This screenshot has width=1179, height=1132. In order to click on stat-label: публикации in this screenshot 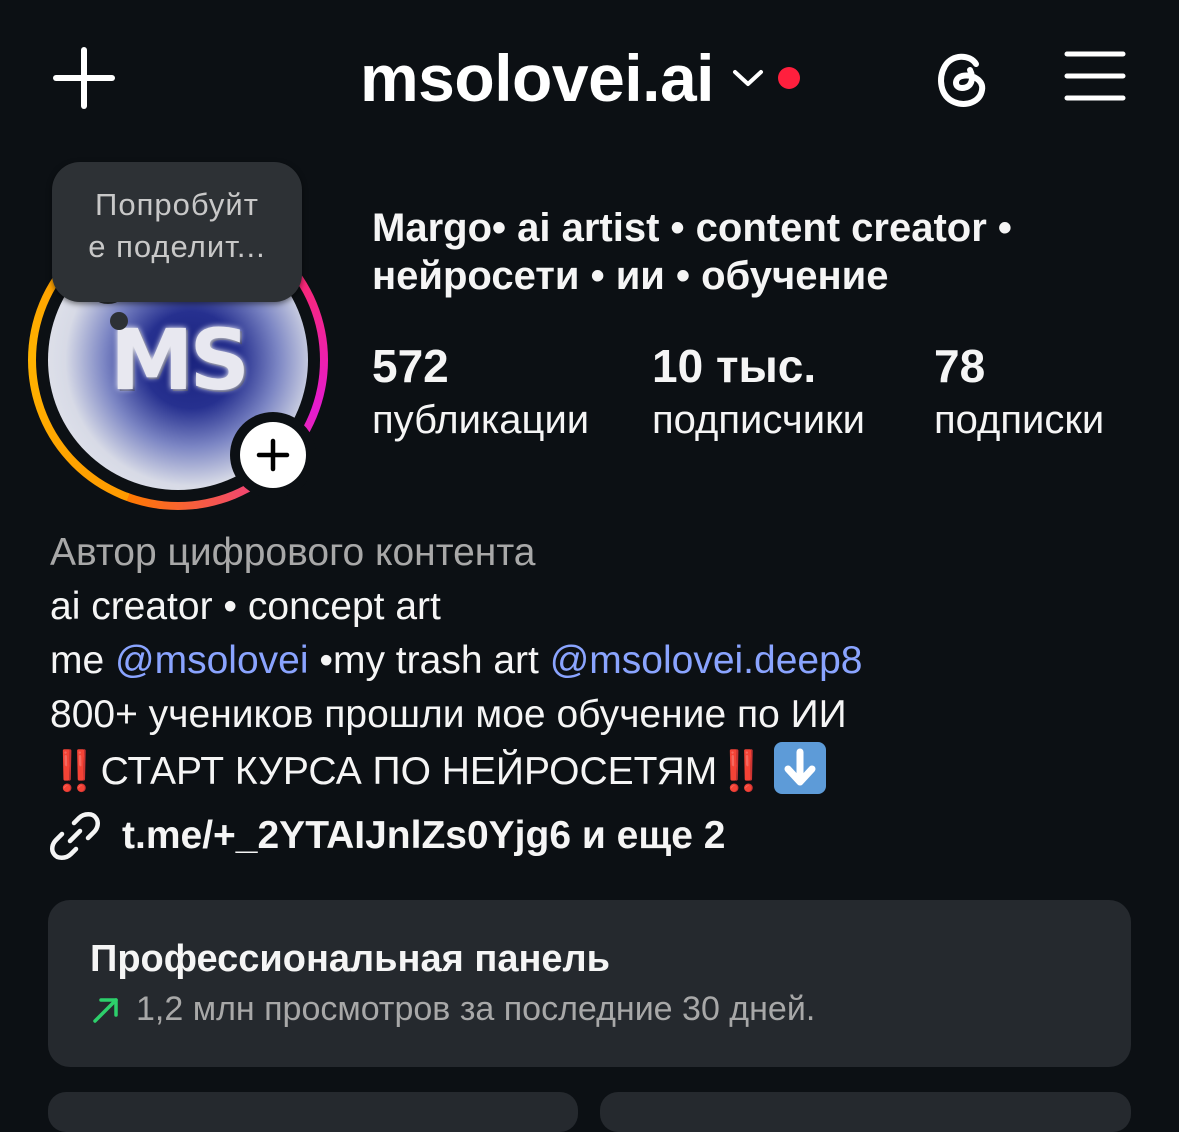, I will do `click(481, 420)`.